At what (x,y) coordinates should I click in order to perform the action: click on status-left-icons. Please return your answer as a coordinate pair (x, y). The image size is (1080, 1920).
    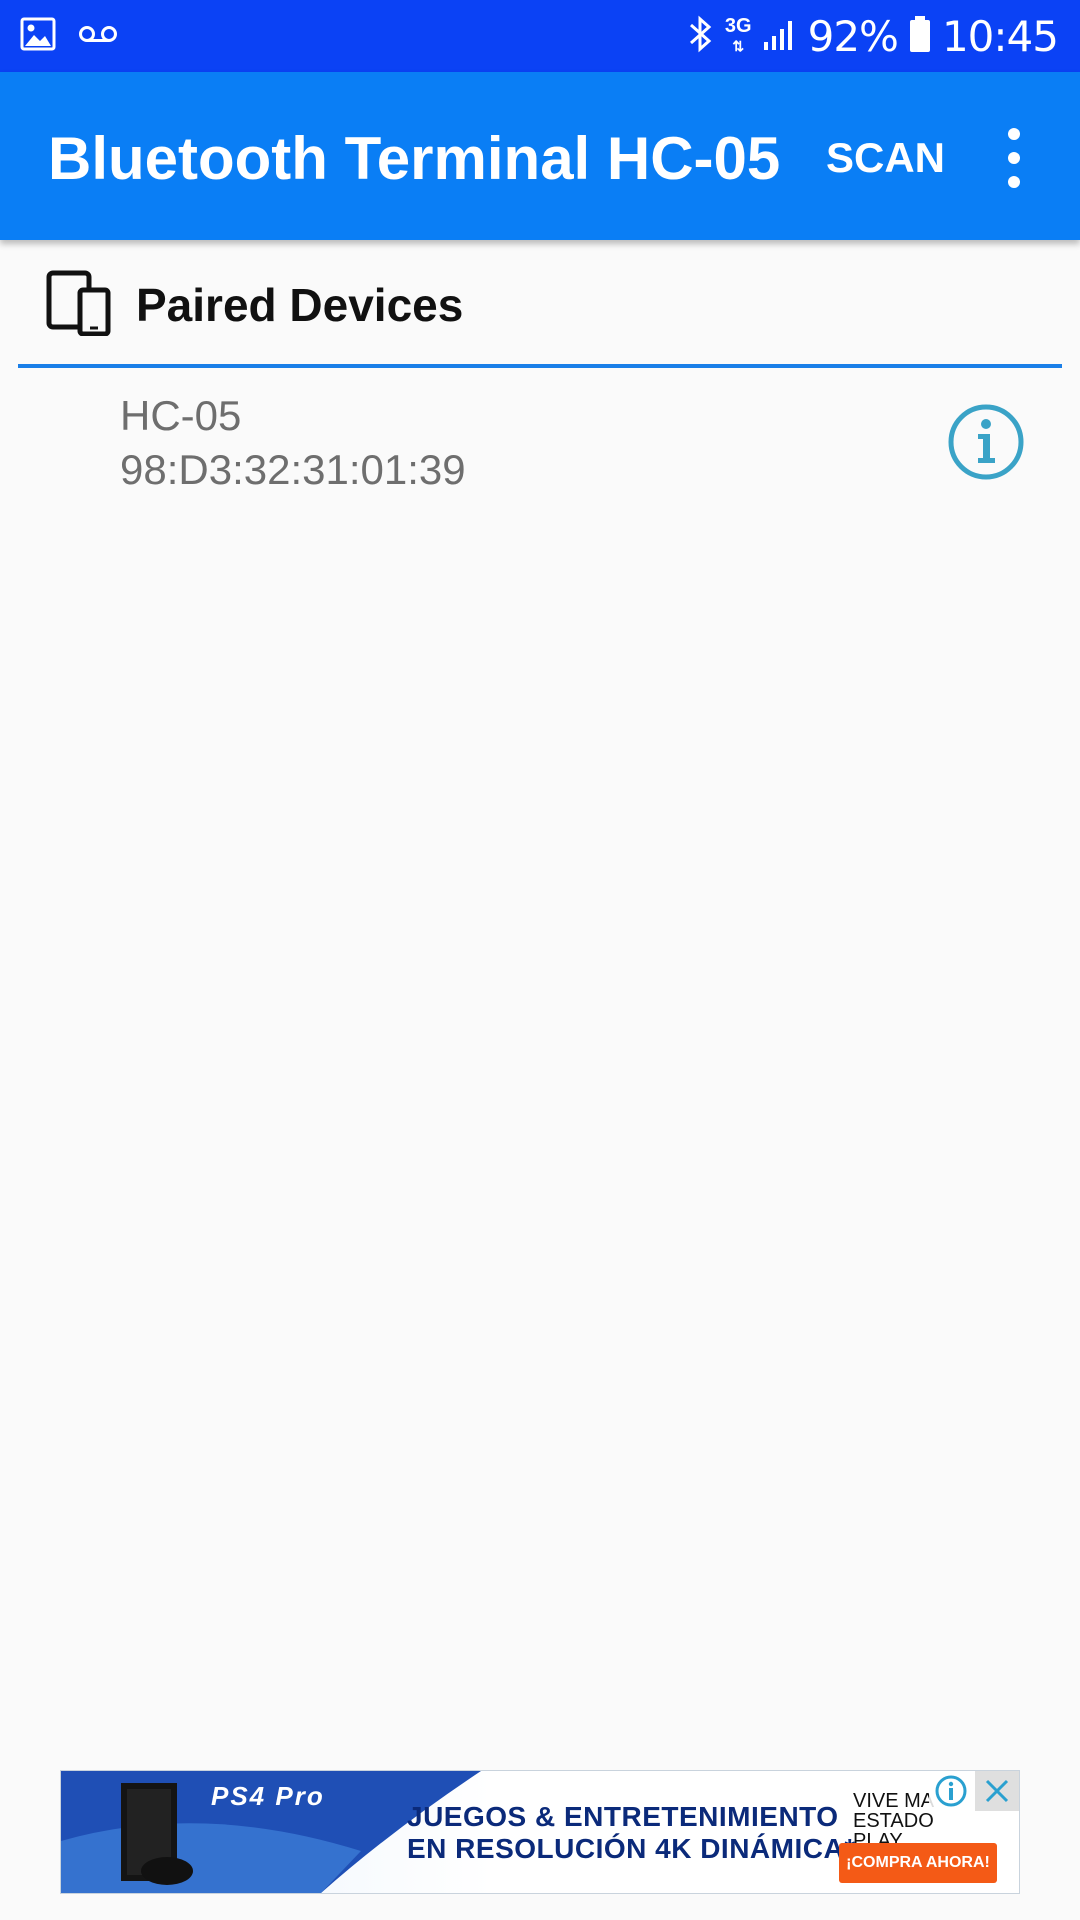
    Looking at the image, I should click on (69, 36).